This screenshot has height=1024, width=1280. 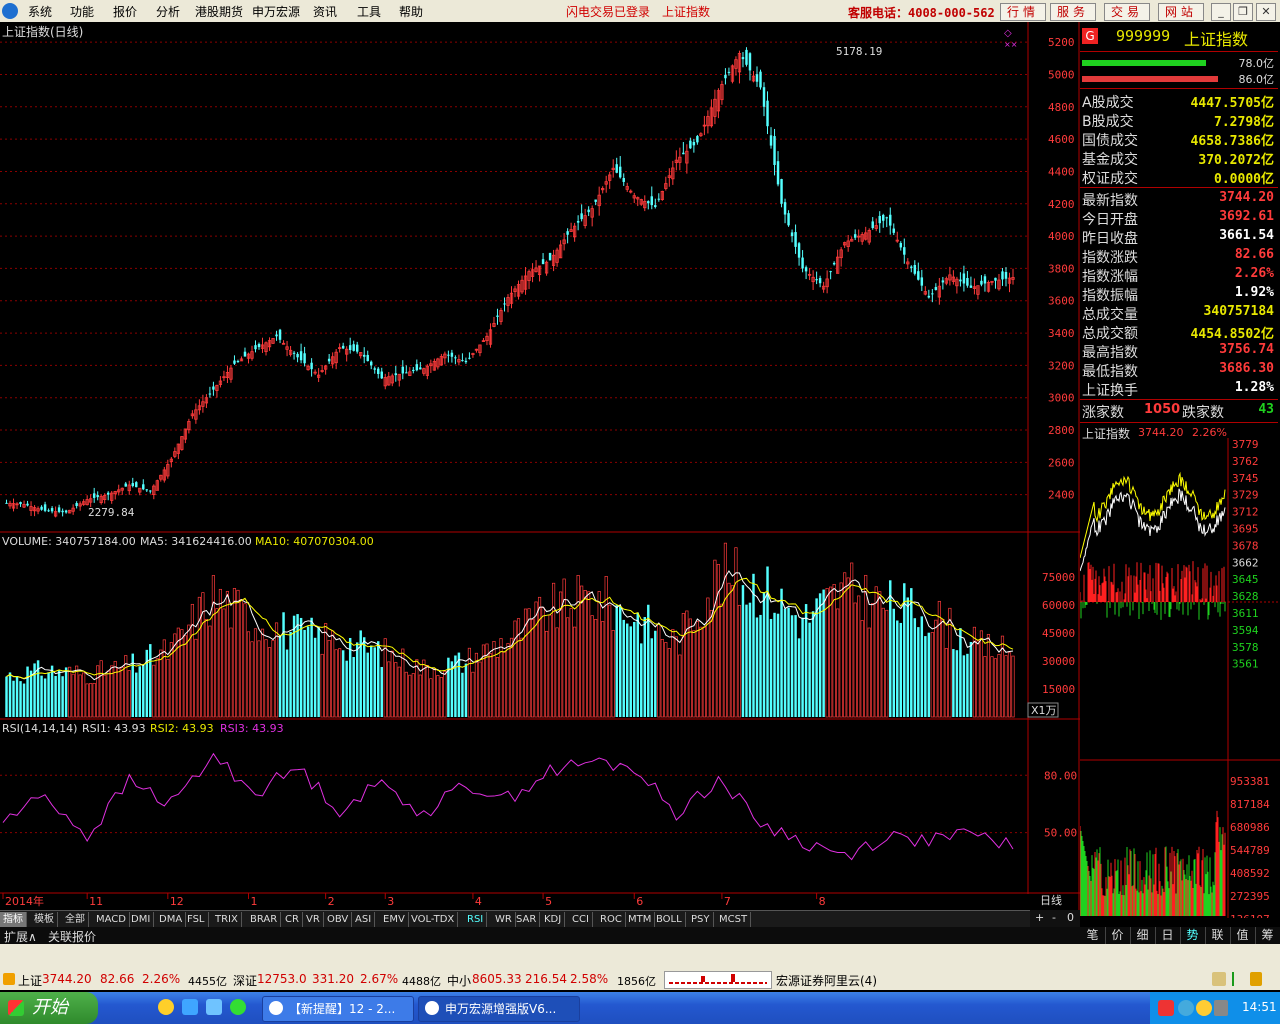 What do you see at coordinates (1023, 12) in the screenshot?
I see `quote-button: 行情` at bounding box center [1023, 12].